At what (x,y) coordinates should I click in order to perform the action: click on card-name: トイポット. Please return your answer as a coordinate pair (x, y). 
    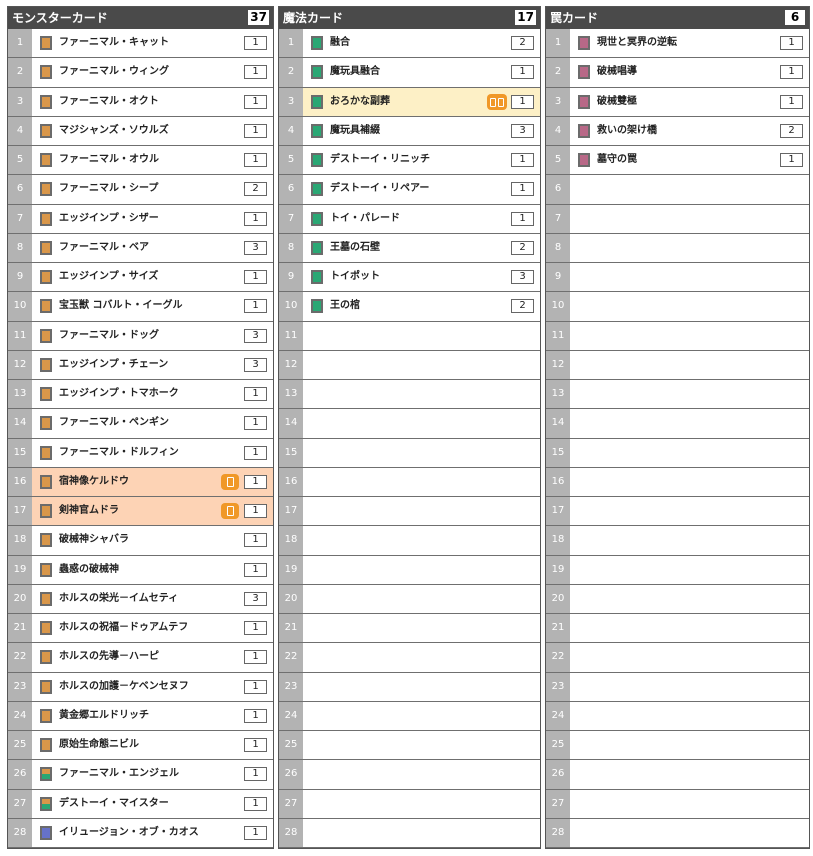
    Looking at the image, I should click on (355, 277).